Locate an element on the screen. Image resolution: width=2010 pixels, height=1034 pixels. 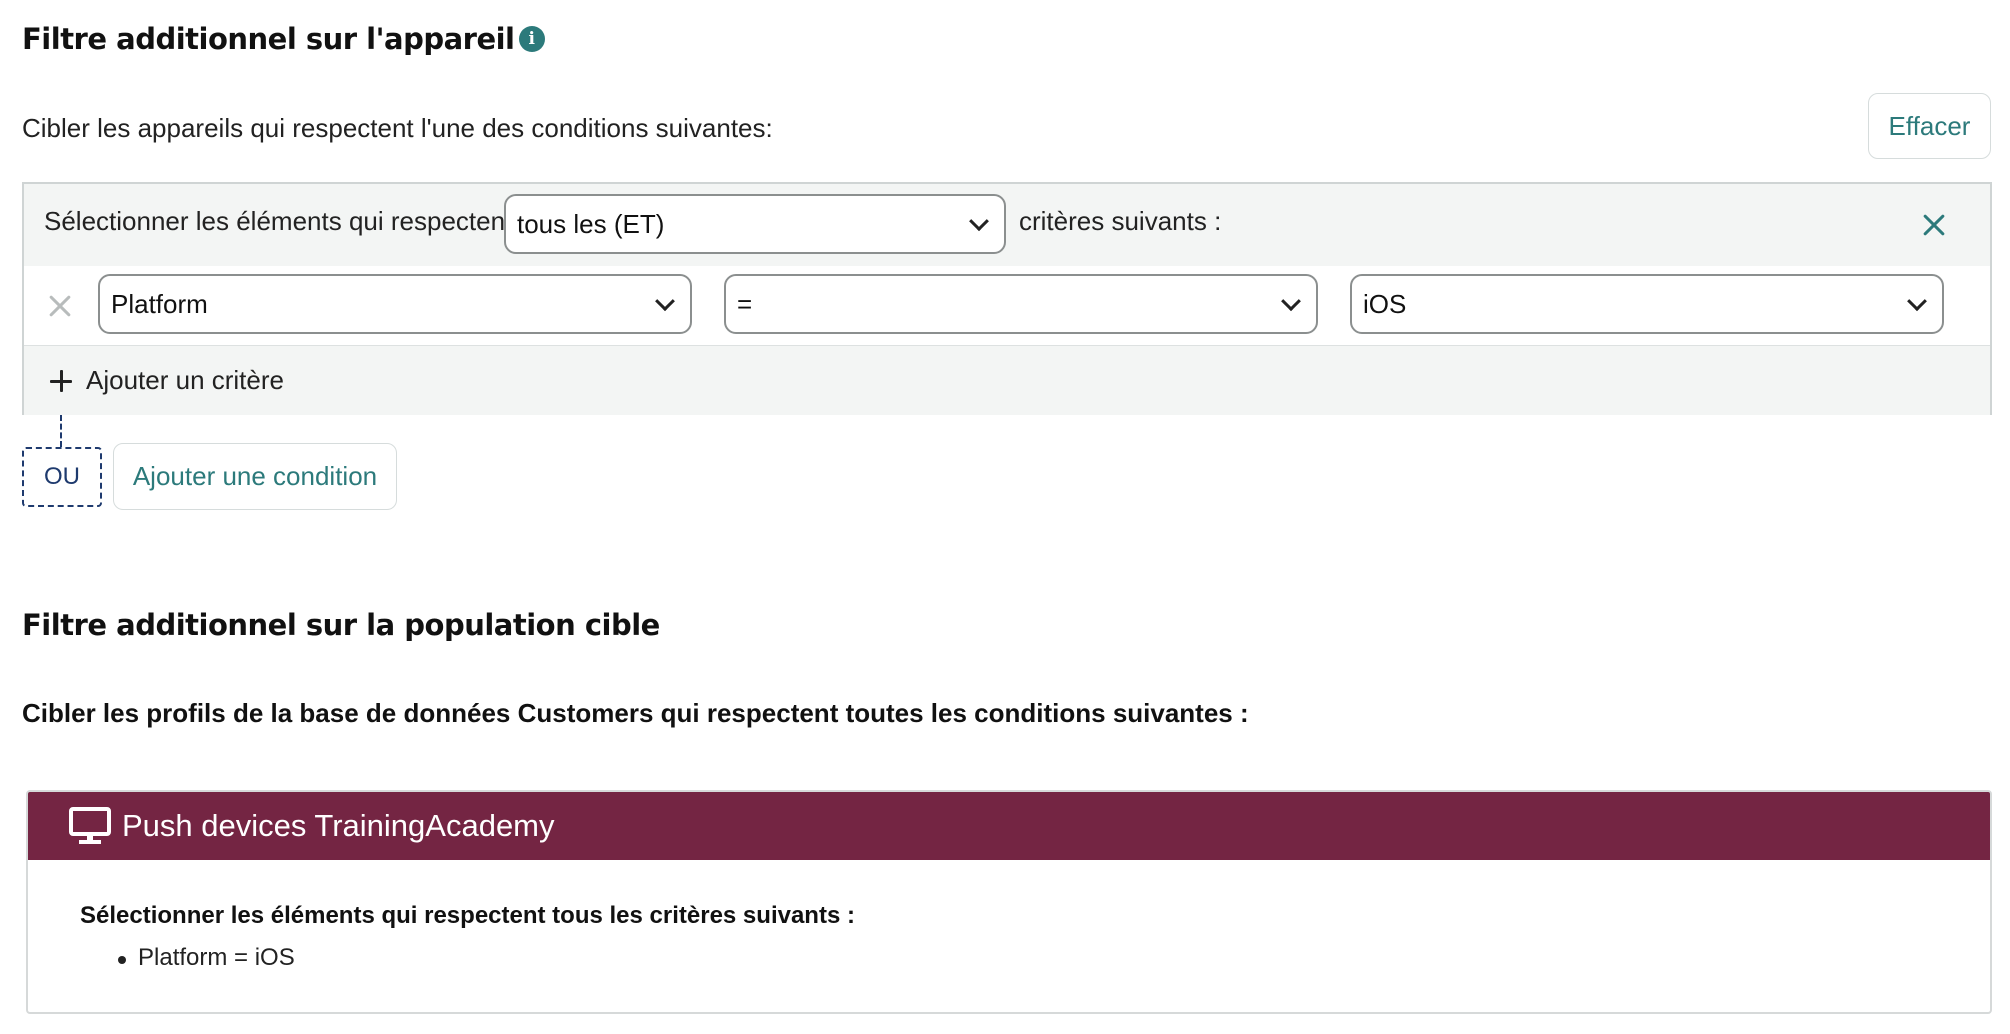
criterion-operator-value: = is located at coordinates (745, 303).